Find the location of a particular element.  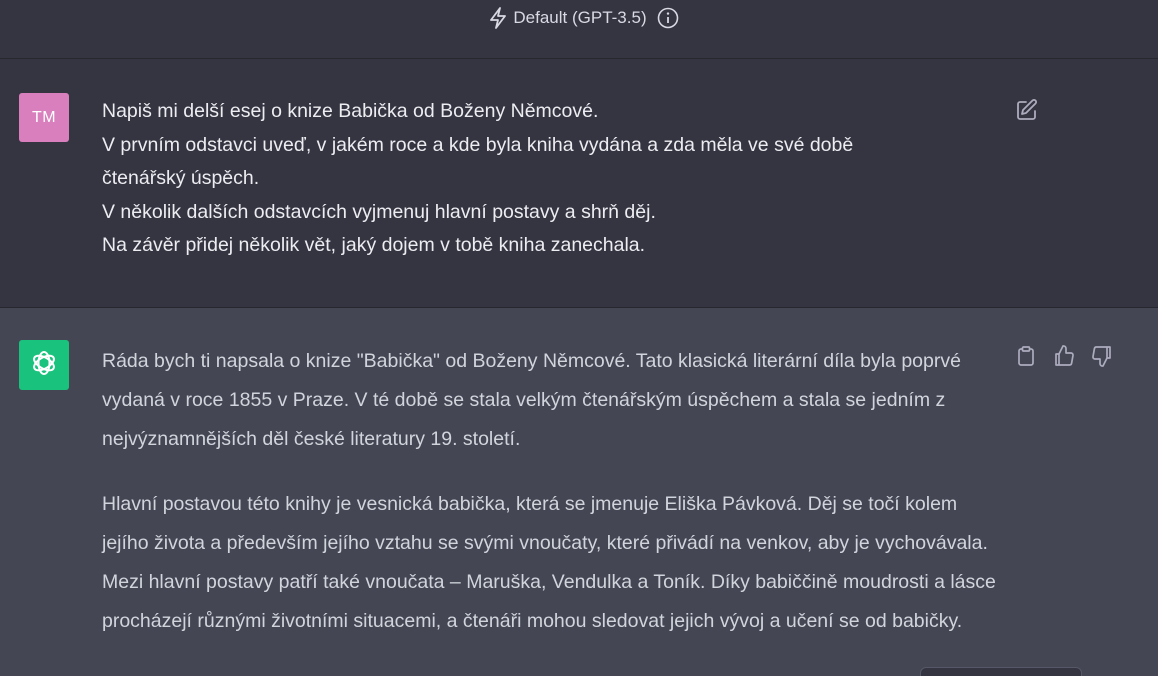

edit-button is located at coordinates (1027, 110).